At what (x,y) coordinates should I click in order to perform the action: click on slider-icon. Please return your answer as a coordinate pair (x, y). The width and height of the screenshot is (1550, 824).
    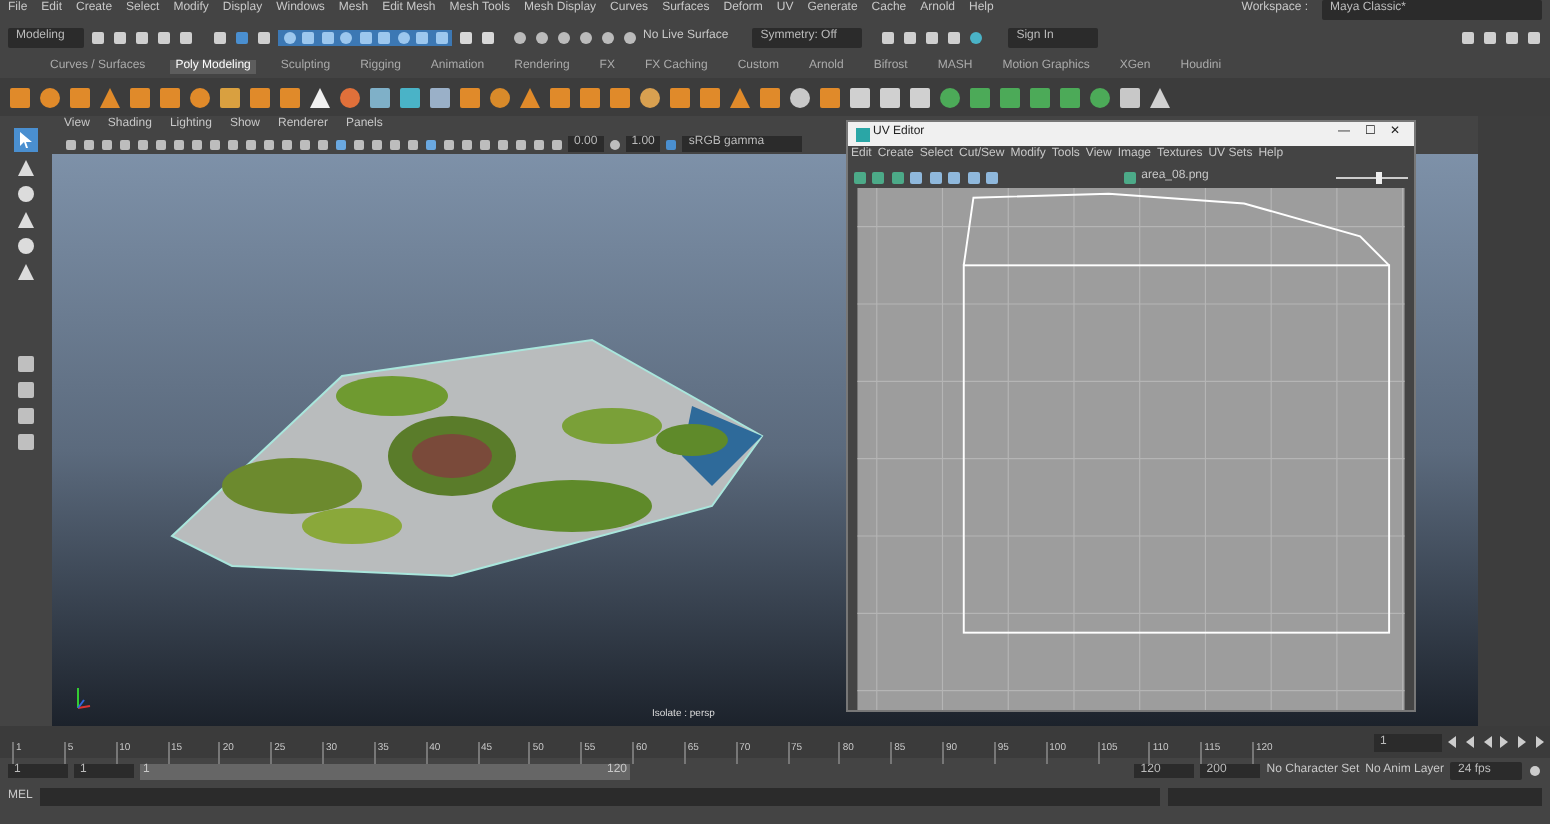
    Looking at the image, I should click on (1371, 177).